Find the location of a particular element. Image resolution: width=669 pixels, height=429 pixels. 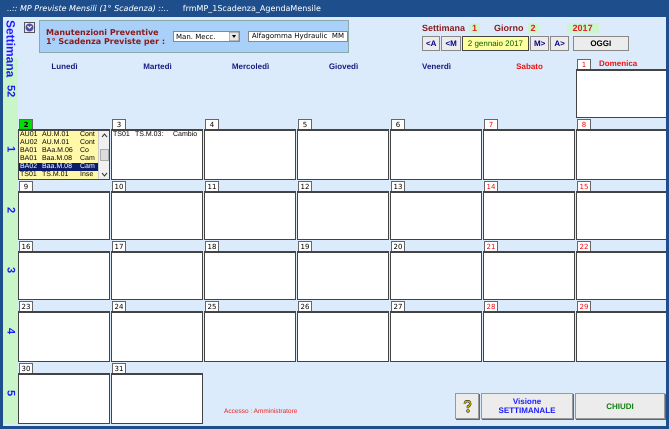

scrollbar is located at coordinates (103, 155).